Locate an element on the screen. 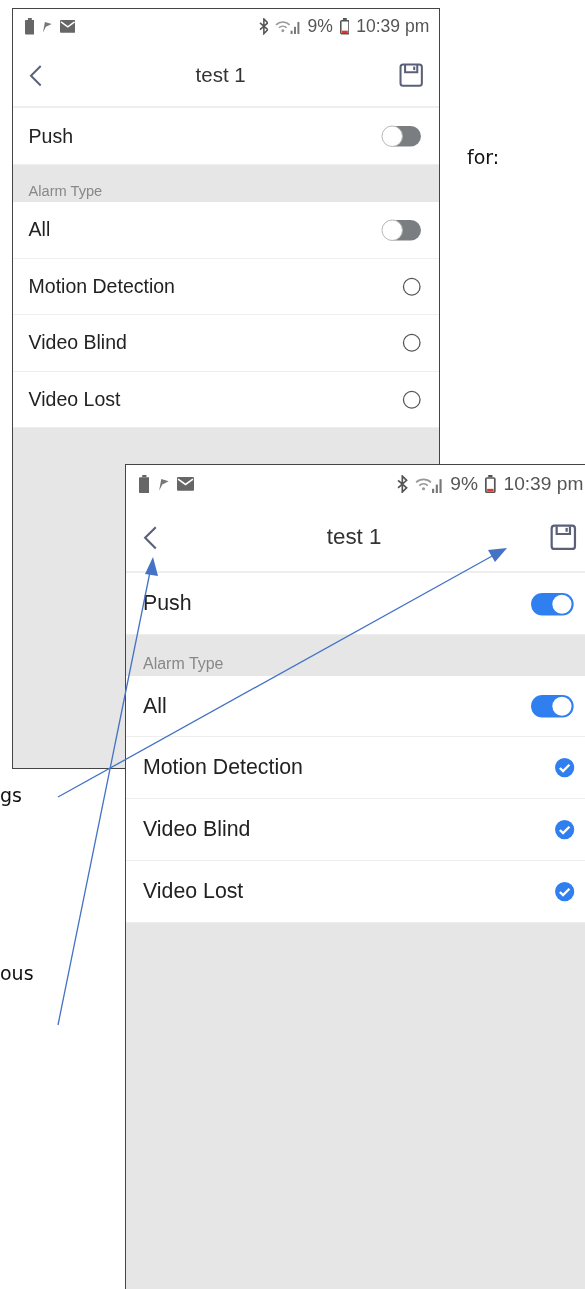 Image resolution: width=585 pixels, height=1289 pixels. document-text: for: is located at coordinates (483, 157).